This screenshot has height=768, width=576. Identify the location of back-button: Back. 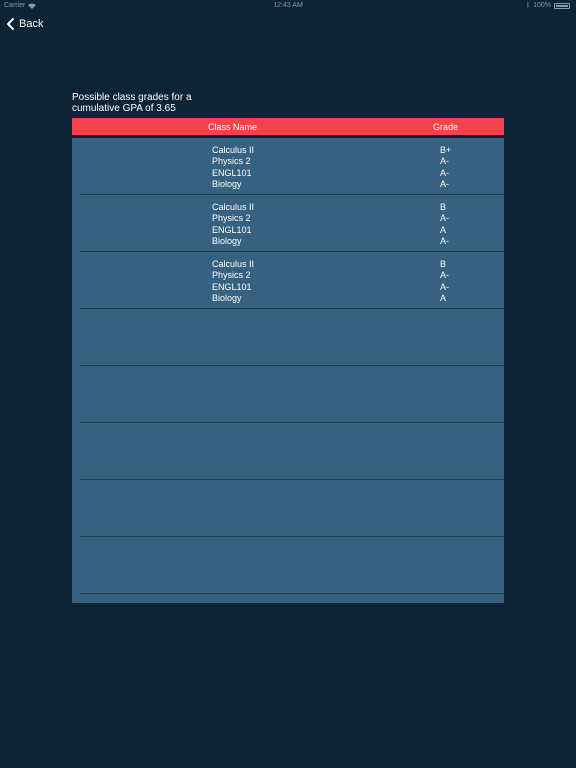
(24, 24).